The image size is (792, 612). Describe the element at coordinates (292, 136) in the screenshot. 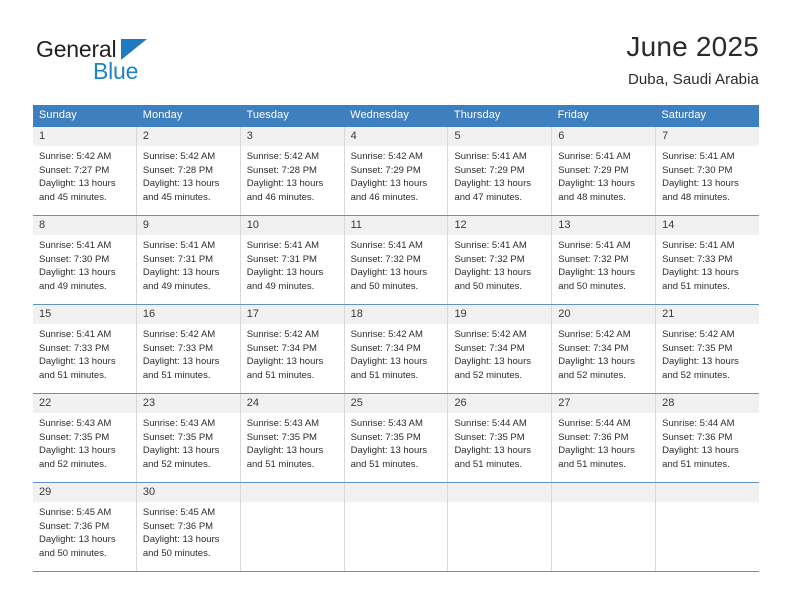

I see `day-number: 3` at that location.